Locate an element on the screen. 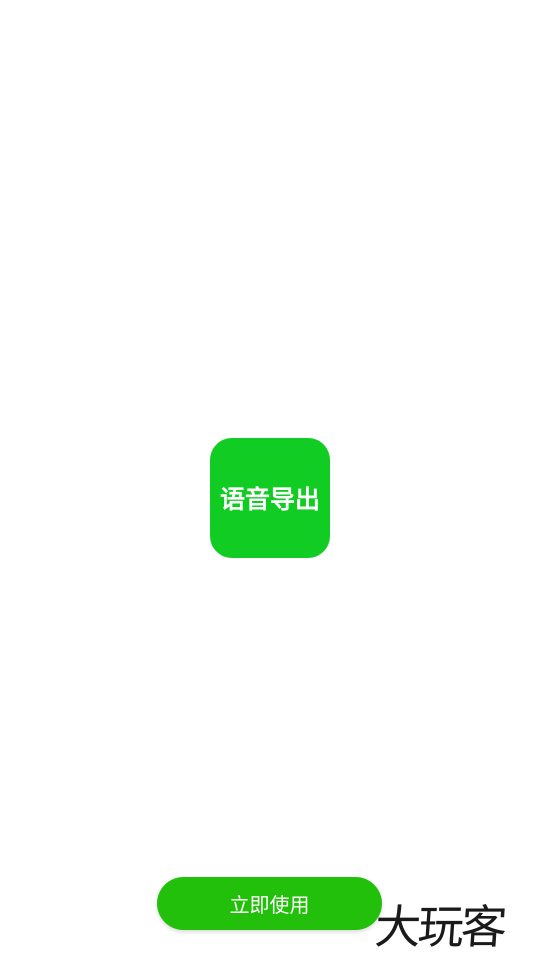 Image resolution: width=540 pixels, height=960 pixels. start-using-button: 立即使用 is located at coordinates (269, 903).